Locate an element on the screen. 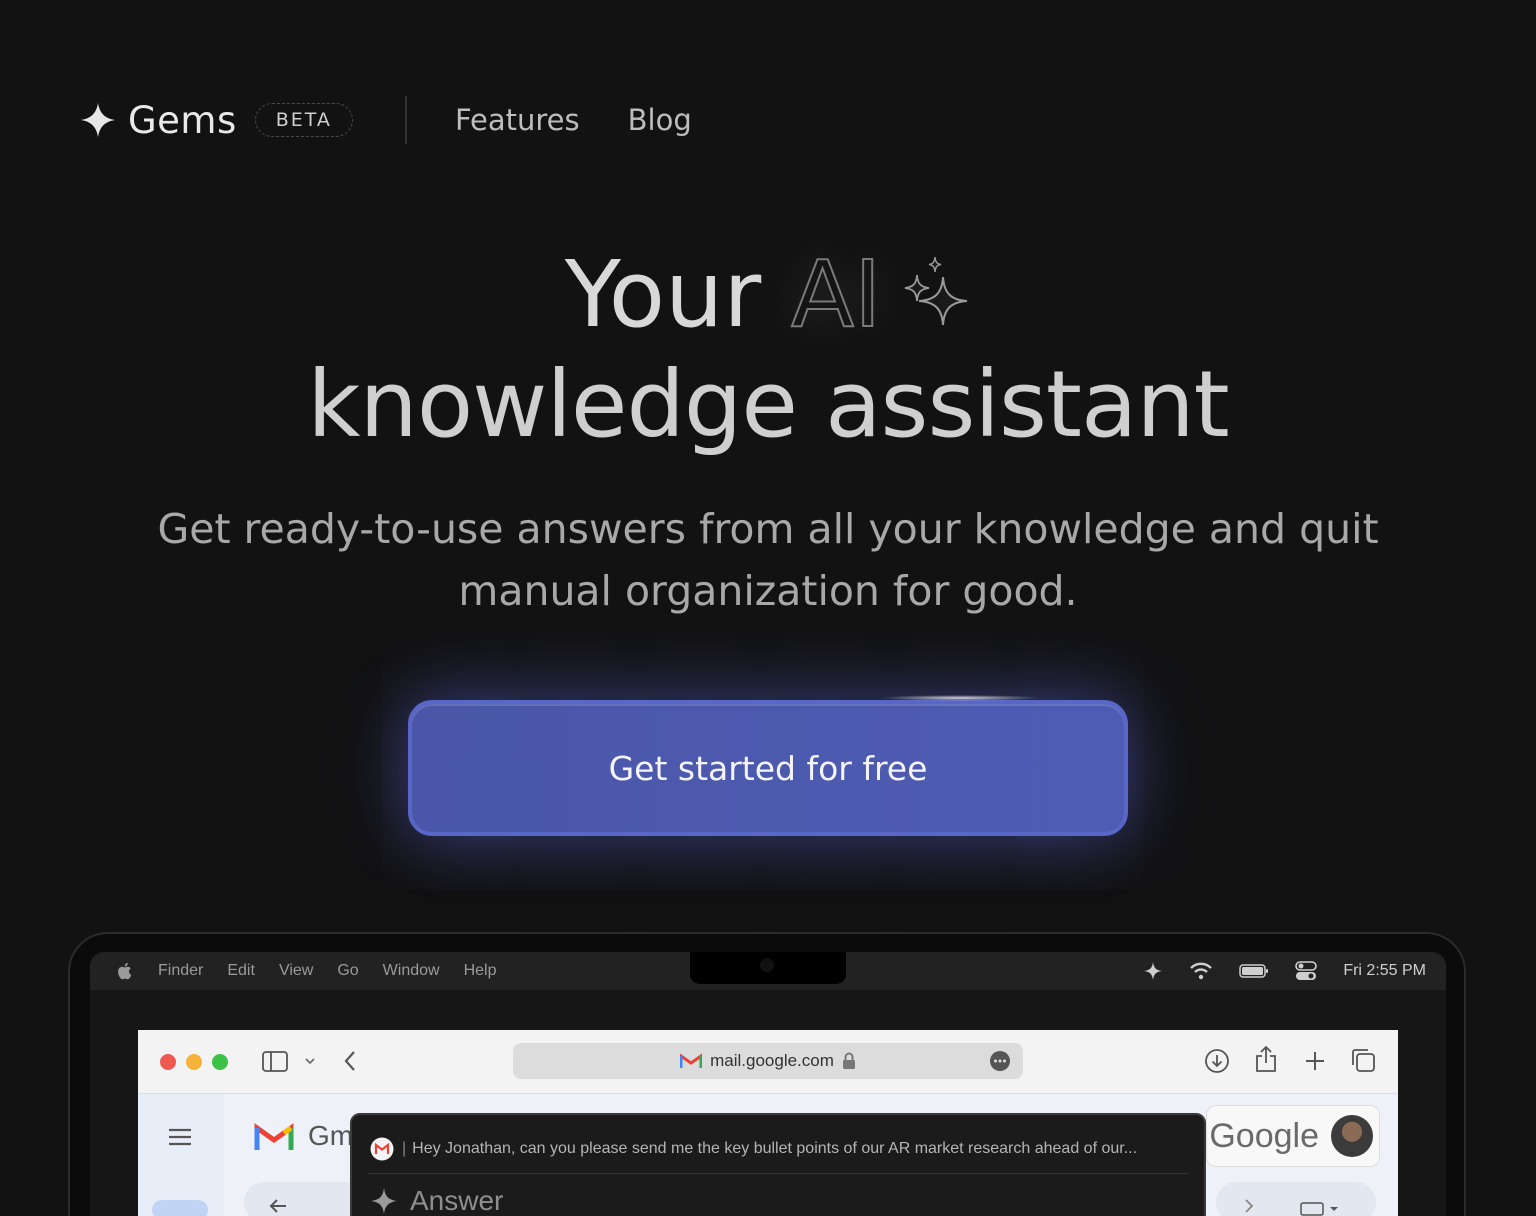 This screenshot has width=1536, height=1216. menubar-status: Fri 2:55 PM is located at coordinates (1284, 971).